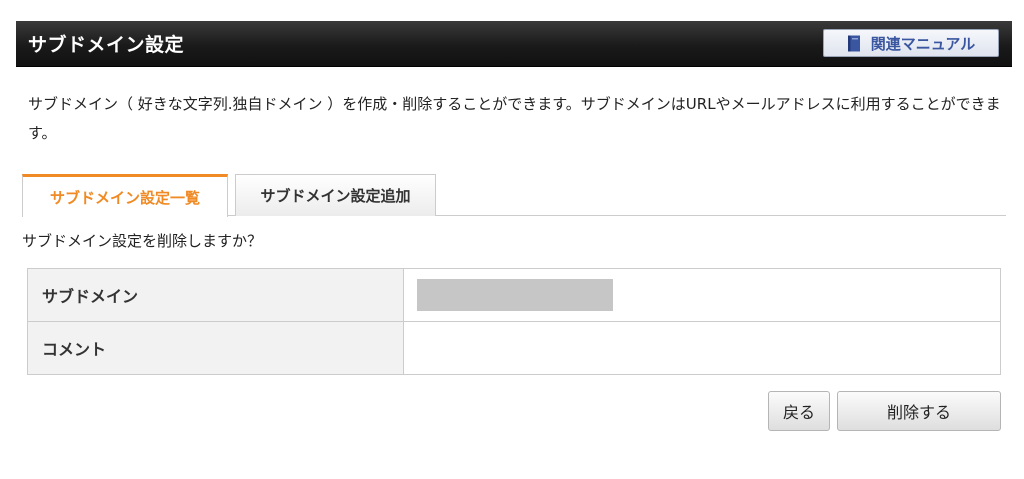  What do you see at coordinates (142, 241) in the screenshot?
I see `delete-confirmation-text: サブドメイン設定を削除しますか？` at bounding box center [142, 241].